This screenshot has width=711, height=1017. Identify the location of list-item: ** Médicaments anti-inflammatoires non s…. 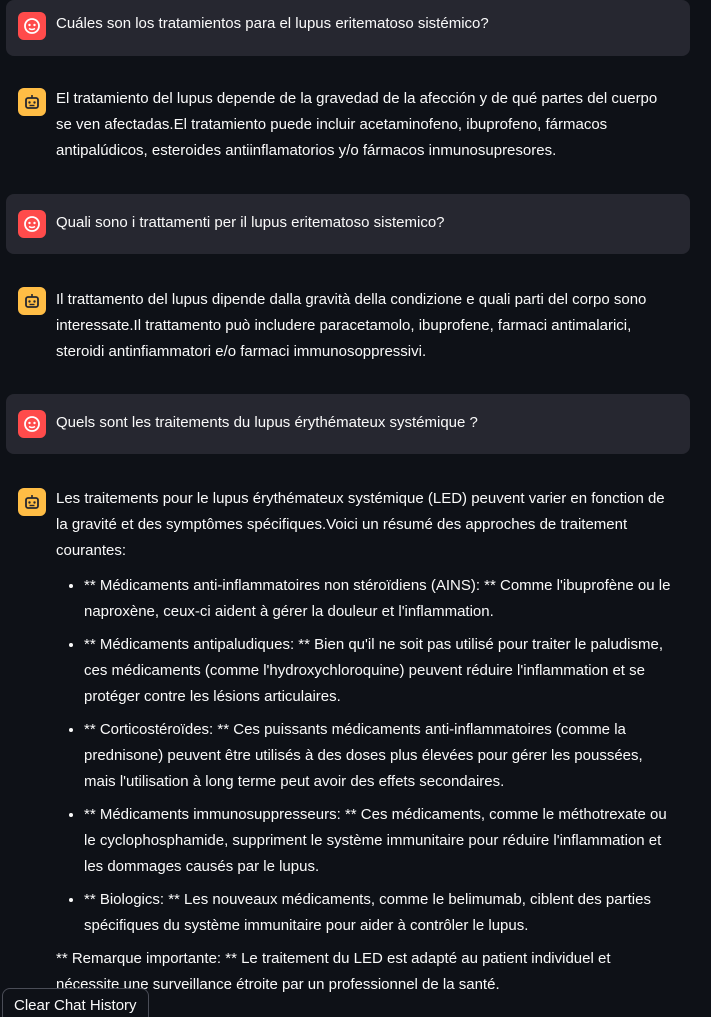
(380, 599).